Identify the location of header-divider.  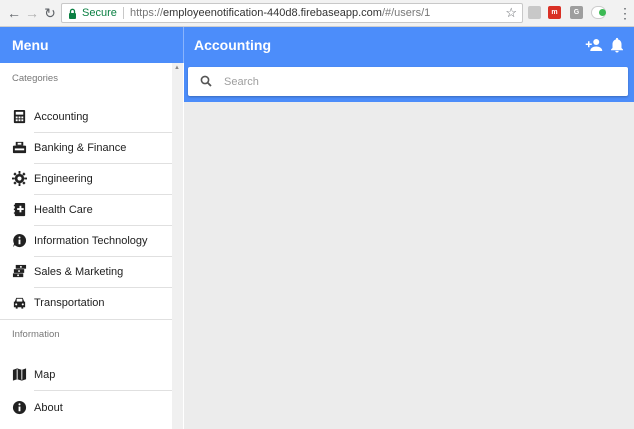
(183, 45).